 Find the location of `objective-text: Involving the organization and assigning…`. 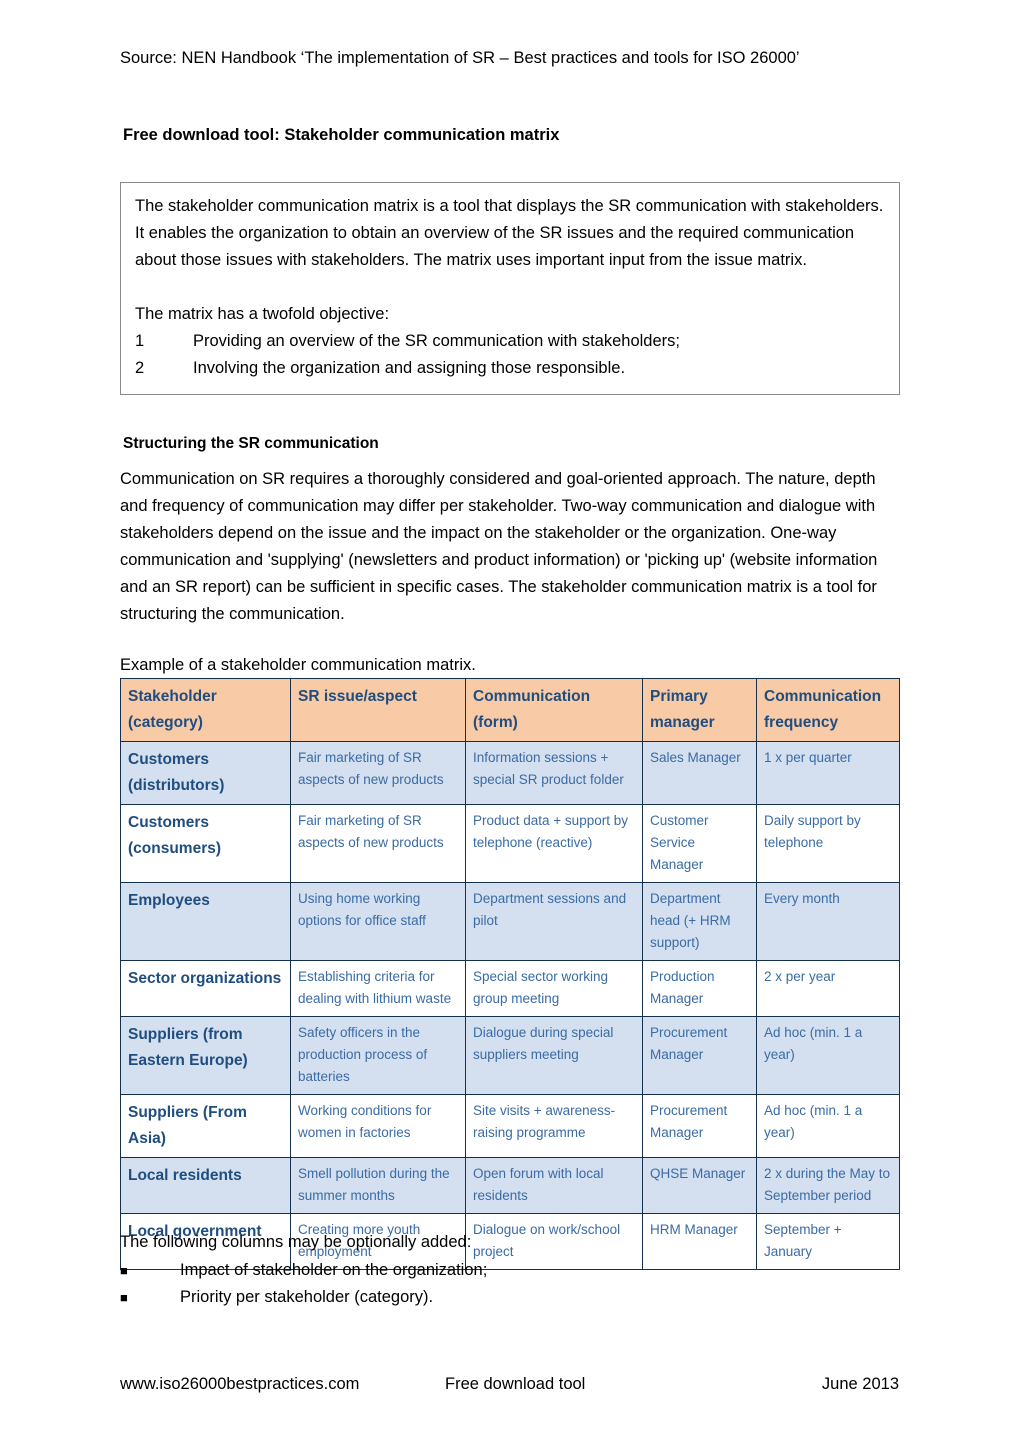

objective-text: Involving the organization and assigning… is located at coordinates (409, 368).